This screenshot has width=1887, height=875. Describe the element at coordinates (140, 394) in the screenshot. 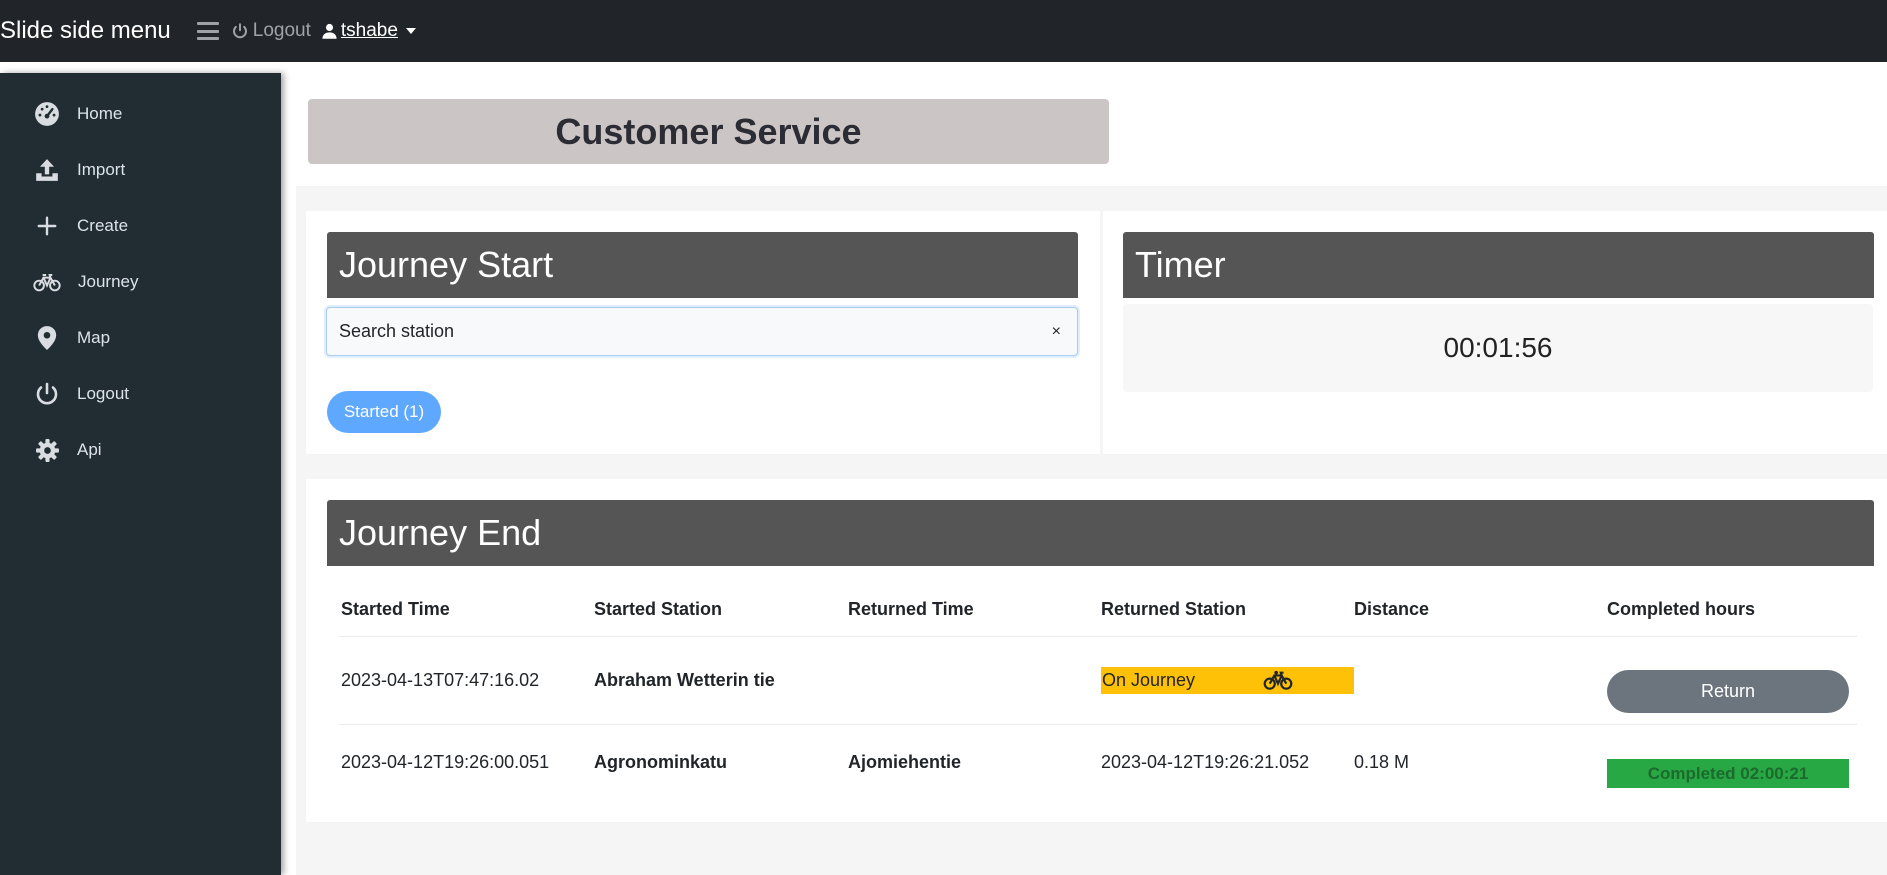

I see `sidebar-item-logout: Logout` at that location.